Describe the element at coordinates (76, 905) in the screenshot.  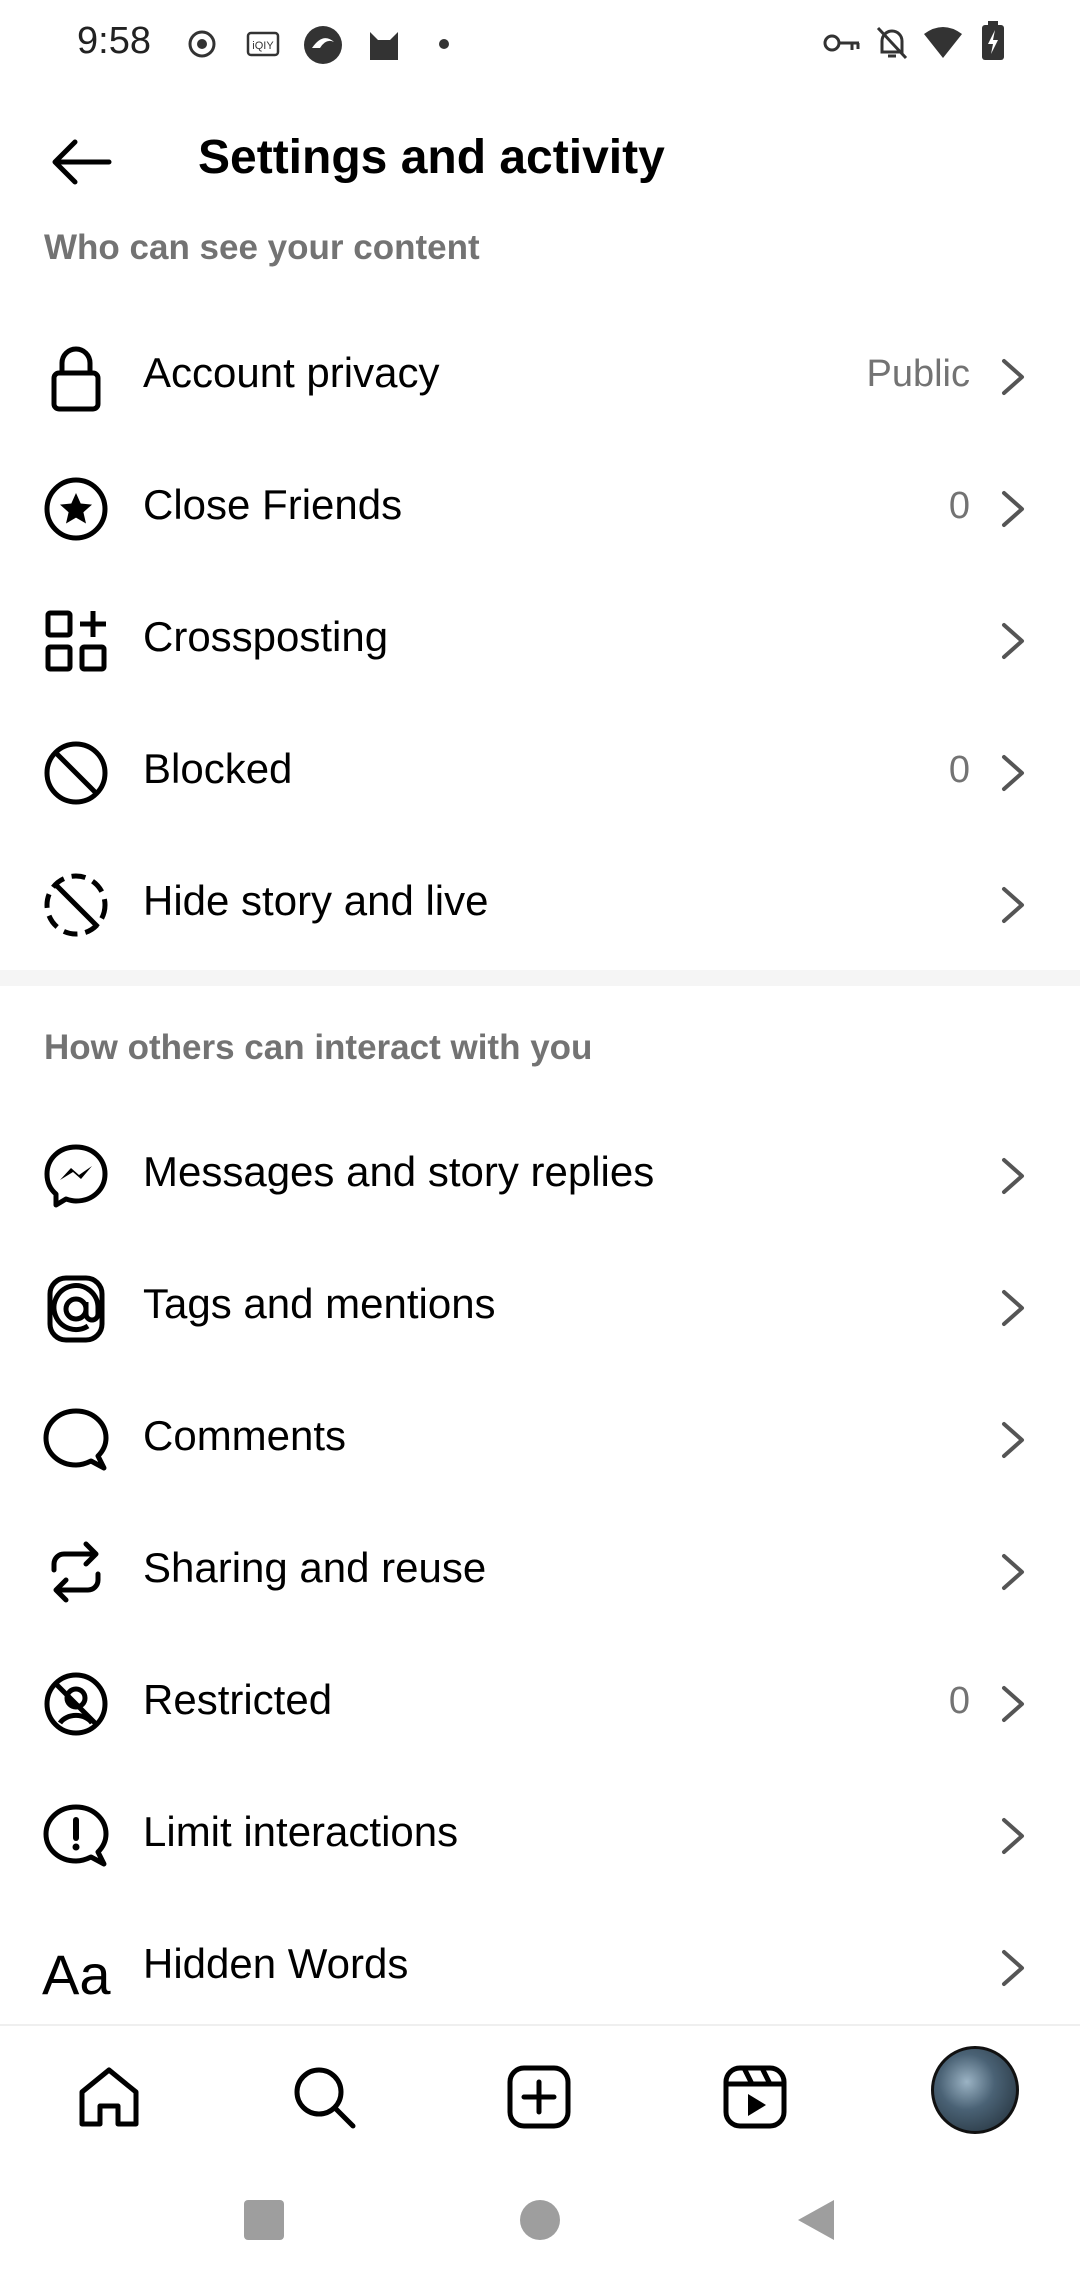
I see `story-hidden-icon` at that location.